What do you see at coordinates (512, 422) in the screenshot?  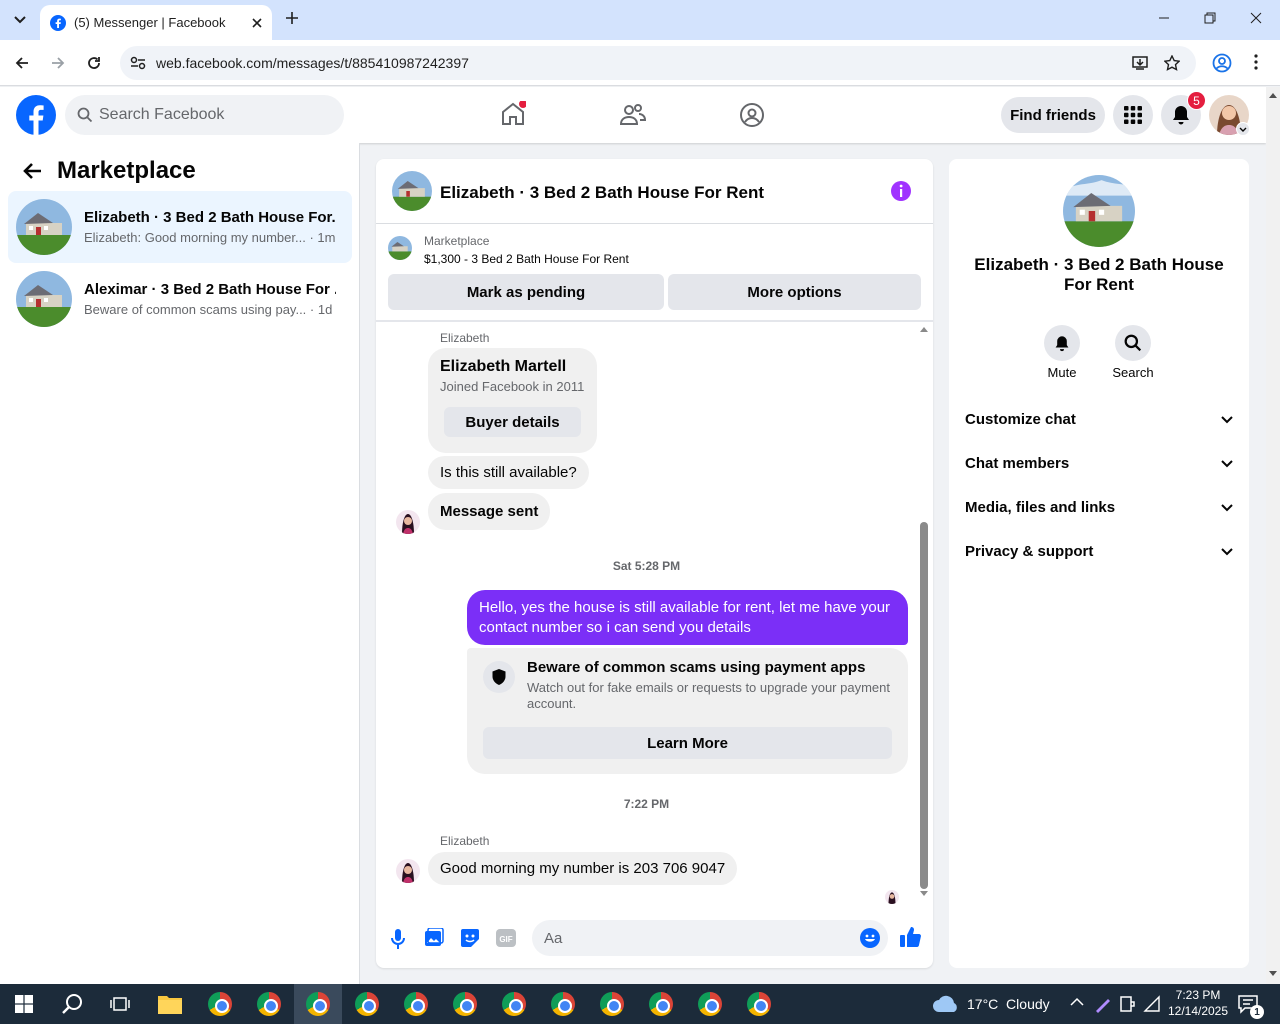 I see `buyer-details-button: Buyer details` at bounding box center [512, 422].